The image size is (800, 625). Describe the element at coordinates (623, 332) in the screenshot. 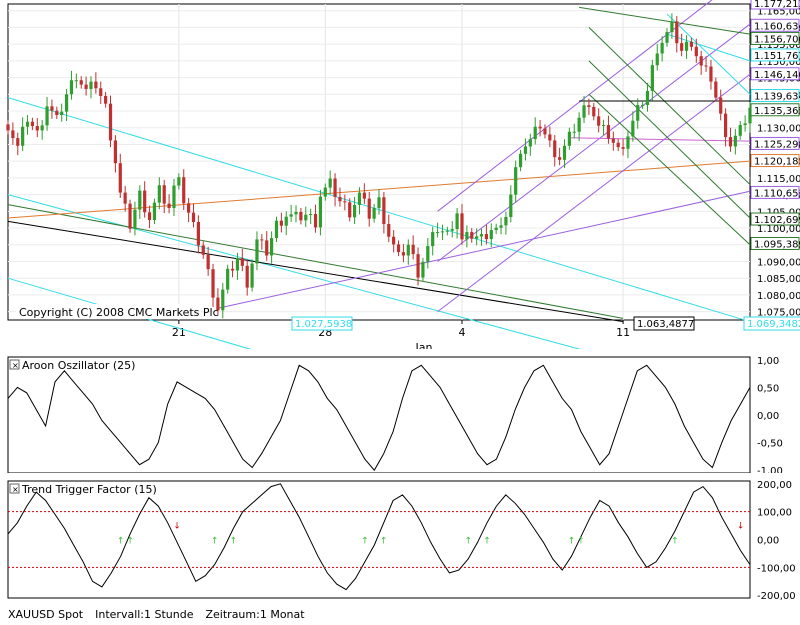

I see `x-tick-label: 11` at that location.